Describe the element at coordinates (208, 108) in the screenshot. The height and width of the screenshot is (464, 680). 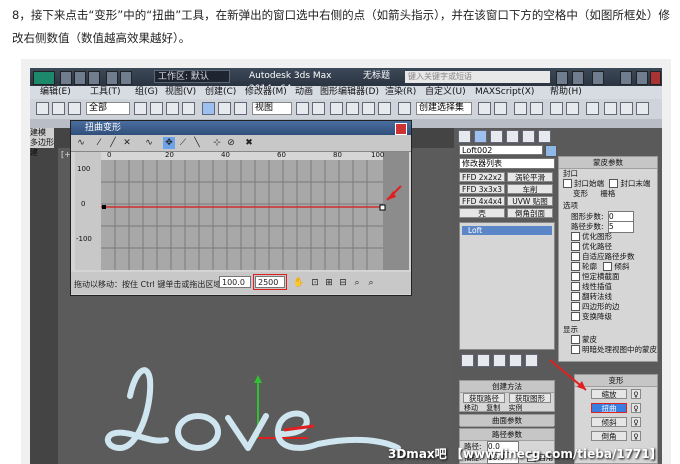
I see `move-icon` at that location.